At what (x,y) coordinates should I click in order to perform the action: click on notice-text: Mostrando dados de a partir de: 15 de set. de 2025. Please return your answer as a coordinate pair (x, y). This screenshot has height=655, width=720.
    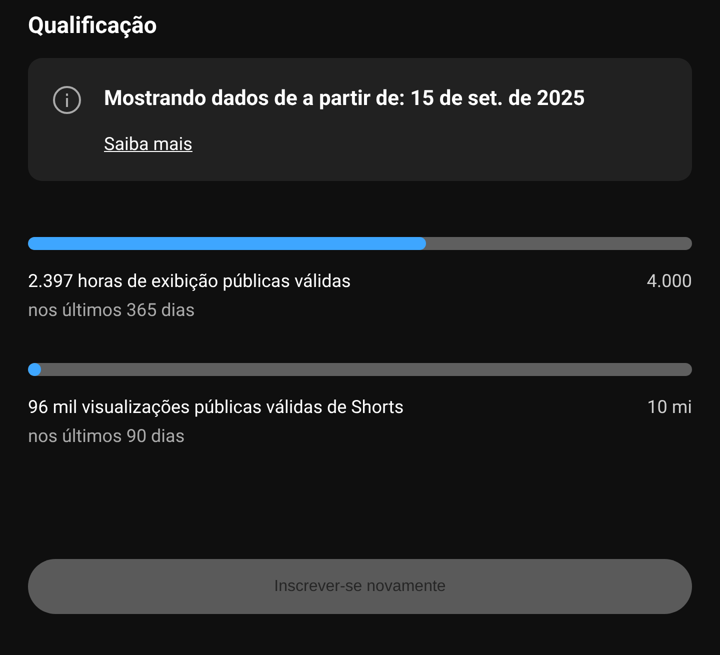
    Looking at the image, I should click on (344, 99).